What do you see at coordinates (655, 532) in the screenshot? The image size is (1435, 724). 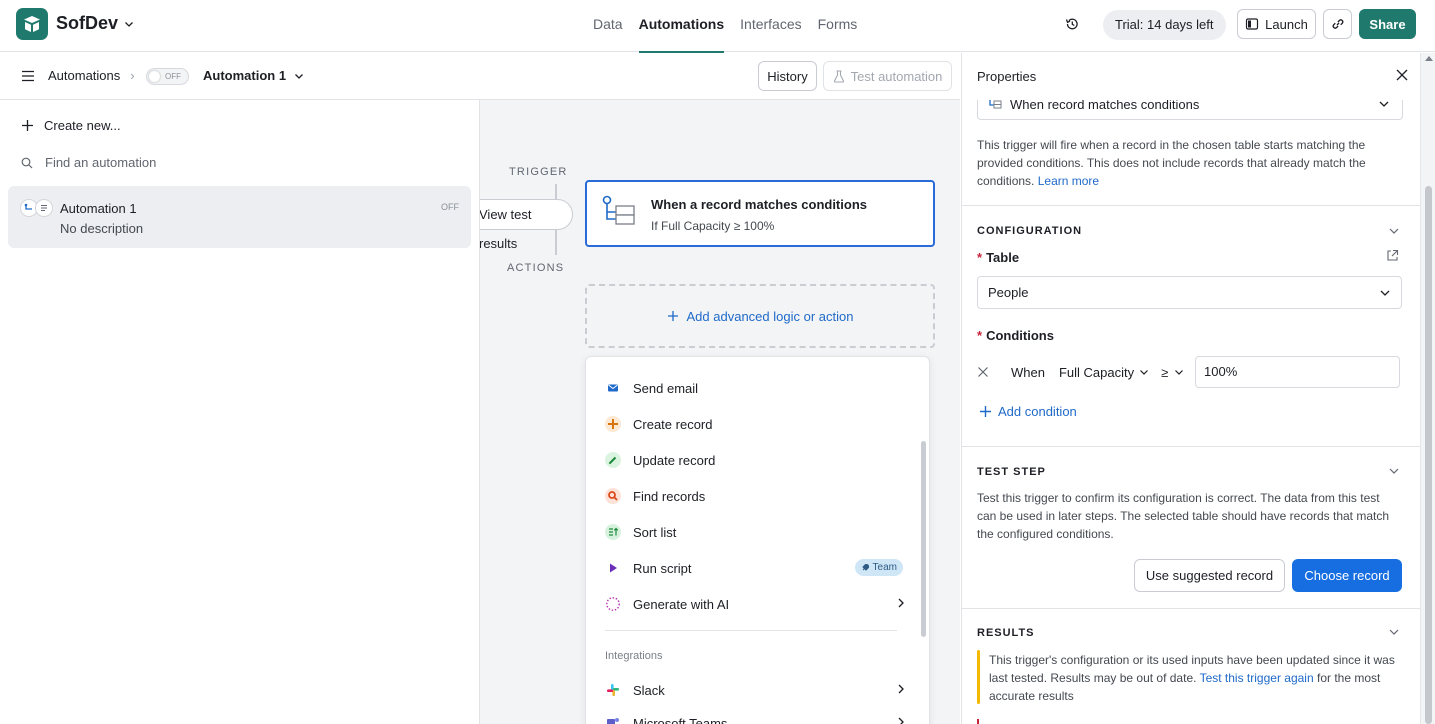 I see `menu-item-label: Sort list` at bounding box center [655, 532].